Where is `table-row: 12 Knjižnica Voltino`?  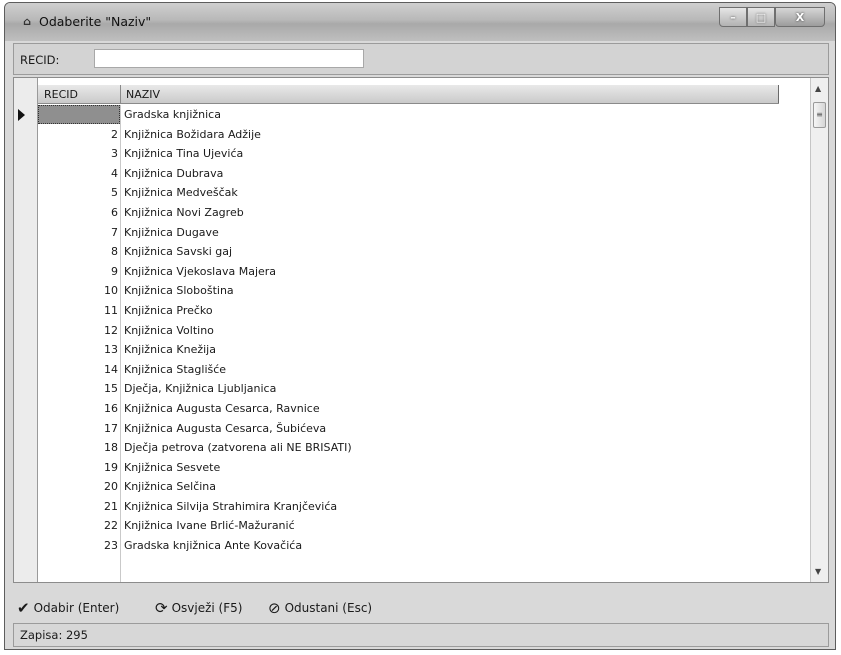 table-row: 12 Knjižnica Voltino is located at coordinates (408, 331).